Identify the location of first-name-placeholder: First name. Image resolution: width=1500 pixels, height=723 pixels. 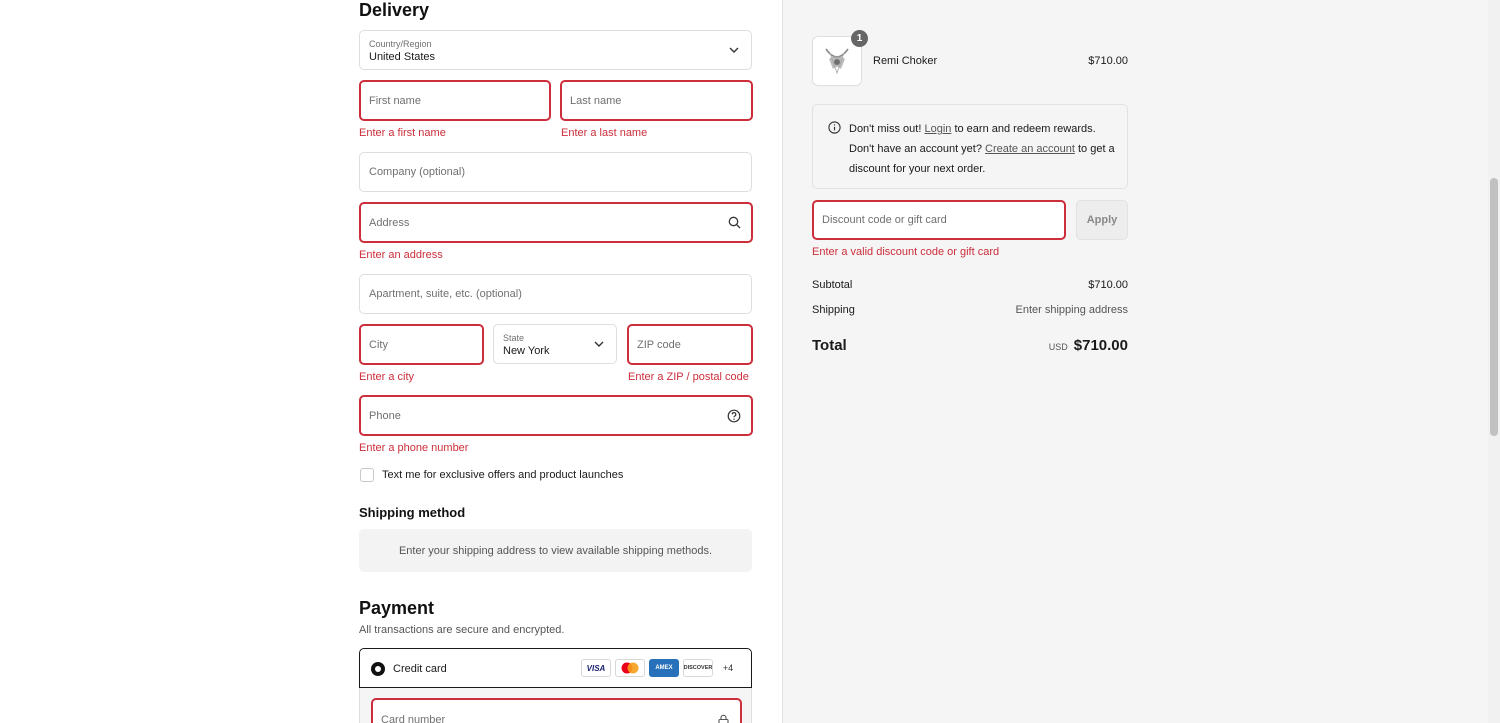
(395, 100).